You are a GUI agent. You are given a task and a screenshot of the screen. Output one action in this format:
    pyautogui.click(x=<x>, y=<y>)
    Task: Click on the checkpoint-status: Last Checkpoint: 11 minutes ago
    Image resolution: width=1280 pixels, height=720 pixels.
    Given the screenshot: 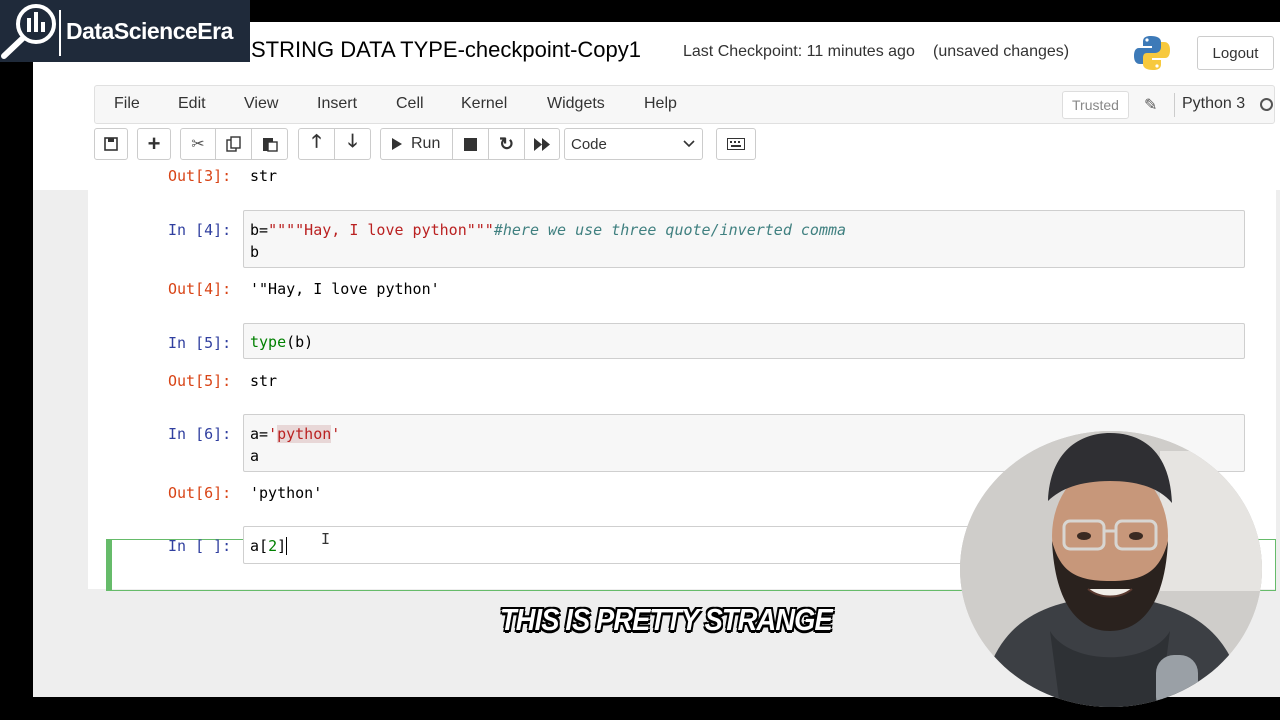 What is the action you would take?
    pyautogui.click(x=799, y=51)
    